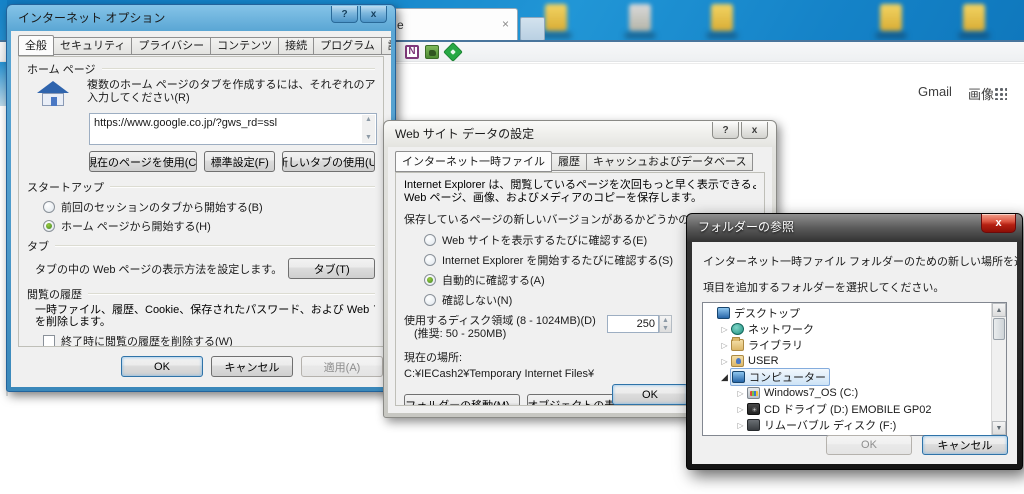 This screenshot has height=494, width=1024. What do you see at coordinates (738, 377) in the screenshot?
I see `computer-icon` at bounding box center [738, 377].